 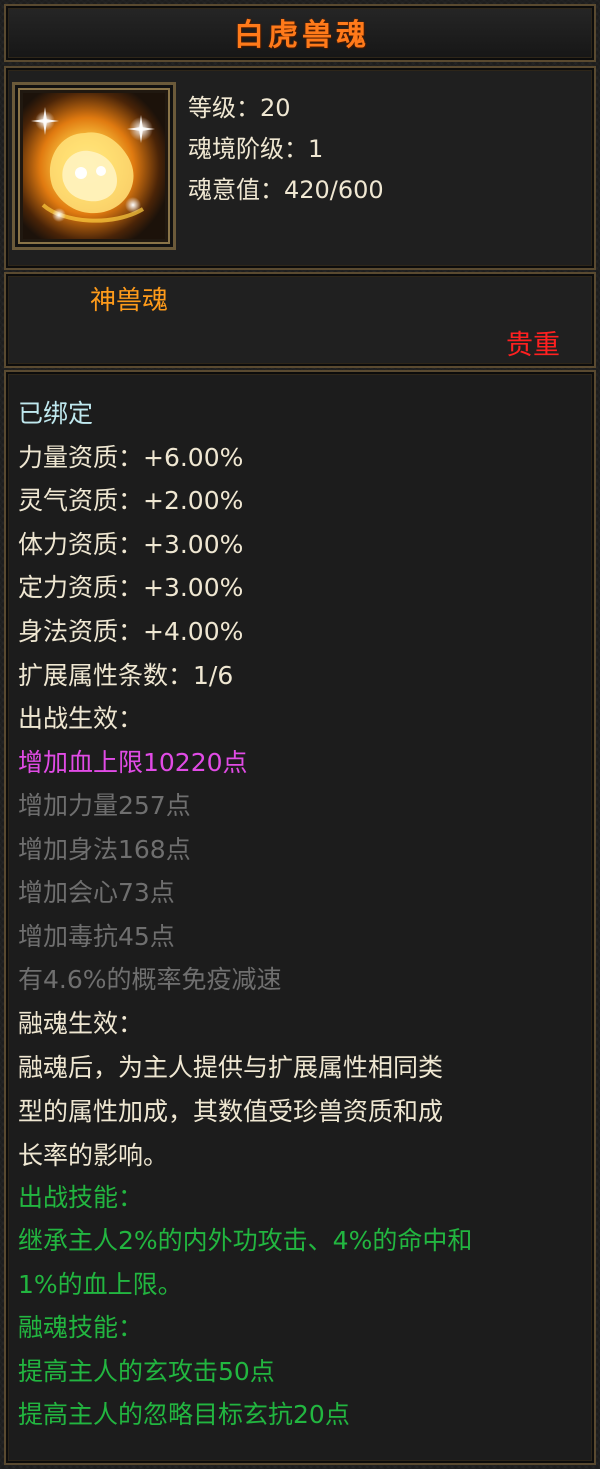 What do you see at coordinates (231, 1067) in the screenshot?
I see `fusion-description-line: 融魂后，为主人提供与扩展属性相同类` at bounding box center [231, 1067].